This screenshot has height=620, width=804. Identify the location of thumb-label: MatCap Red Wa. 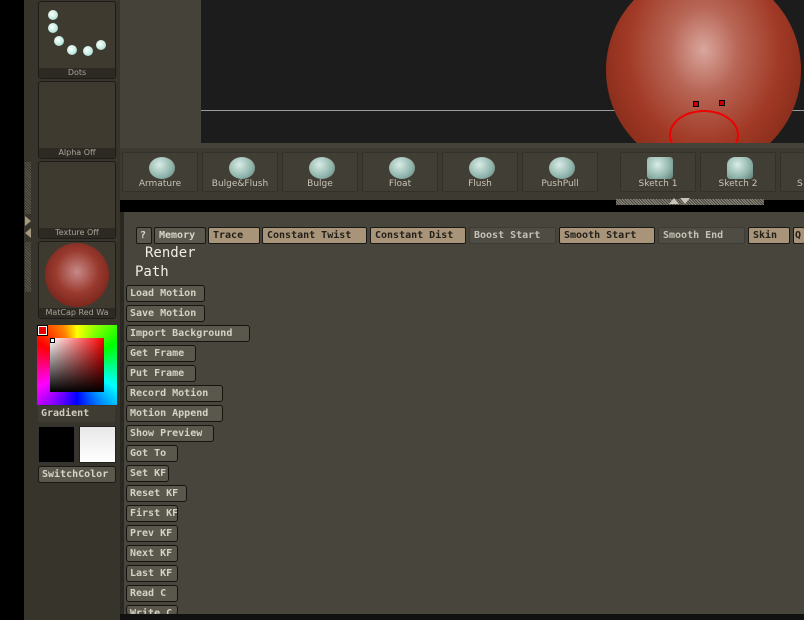
(77, 313).